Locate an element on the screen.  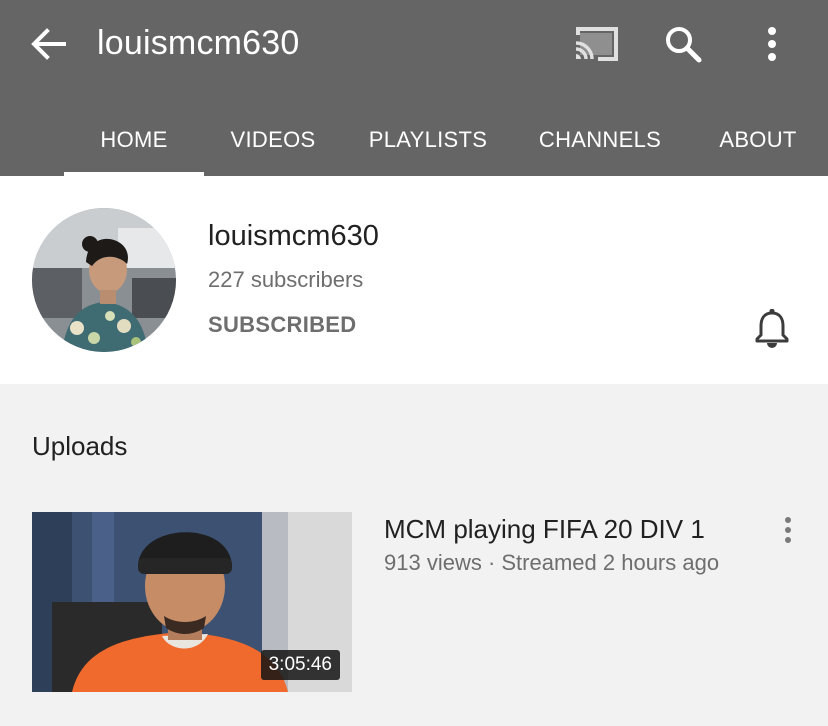
search-button is located at coordinates (683, 44).